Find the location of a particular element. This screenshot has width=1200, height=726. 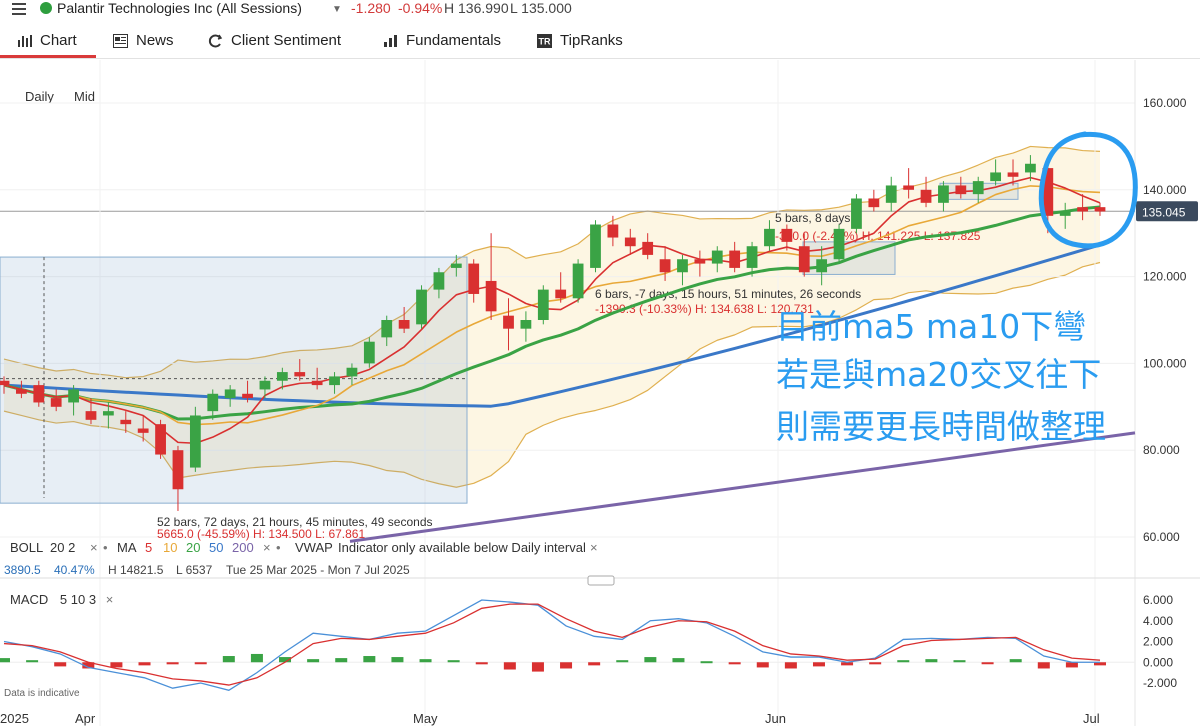

measure-label-line2: -340.0 (-2.41%) H: 141.225 L: 137.825 is located at coordinates (878, 236).